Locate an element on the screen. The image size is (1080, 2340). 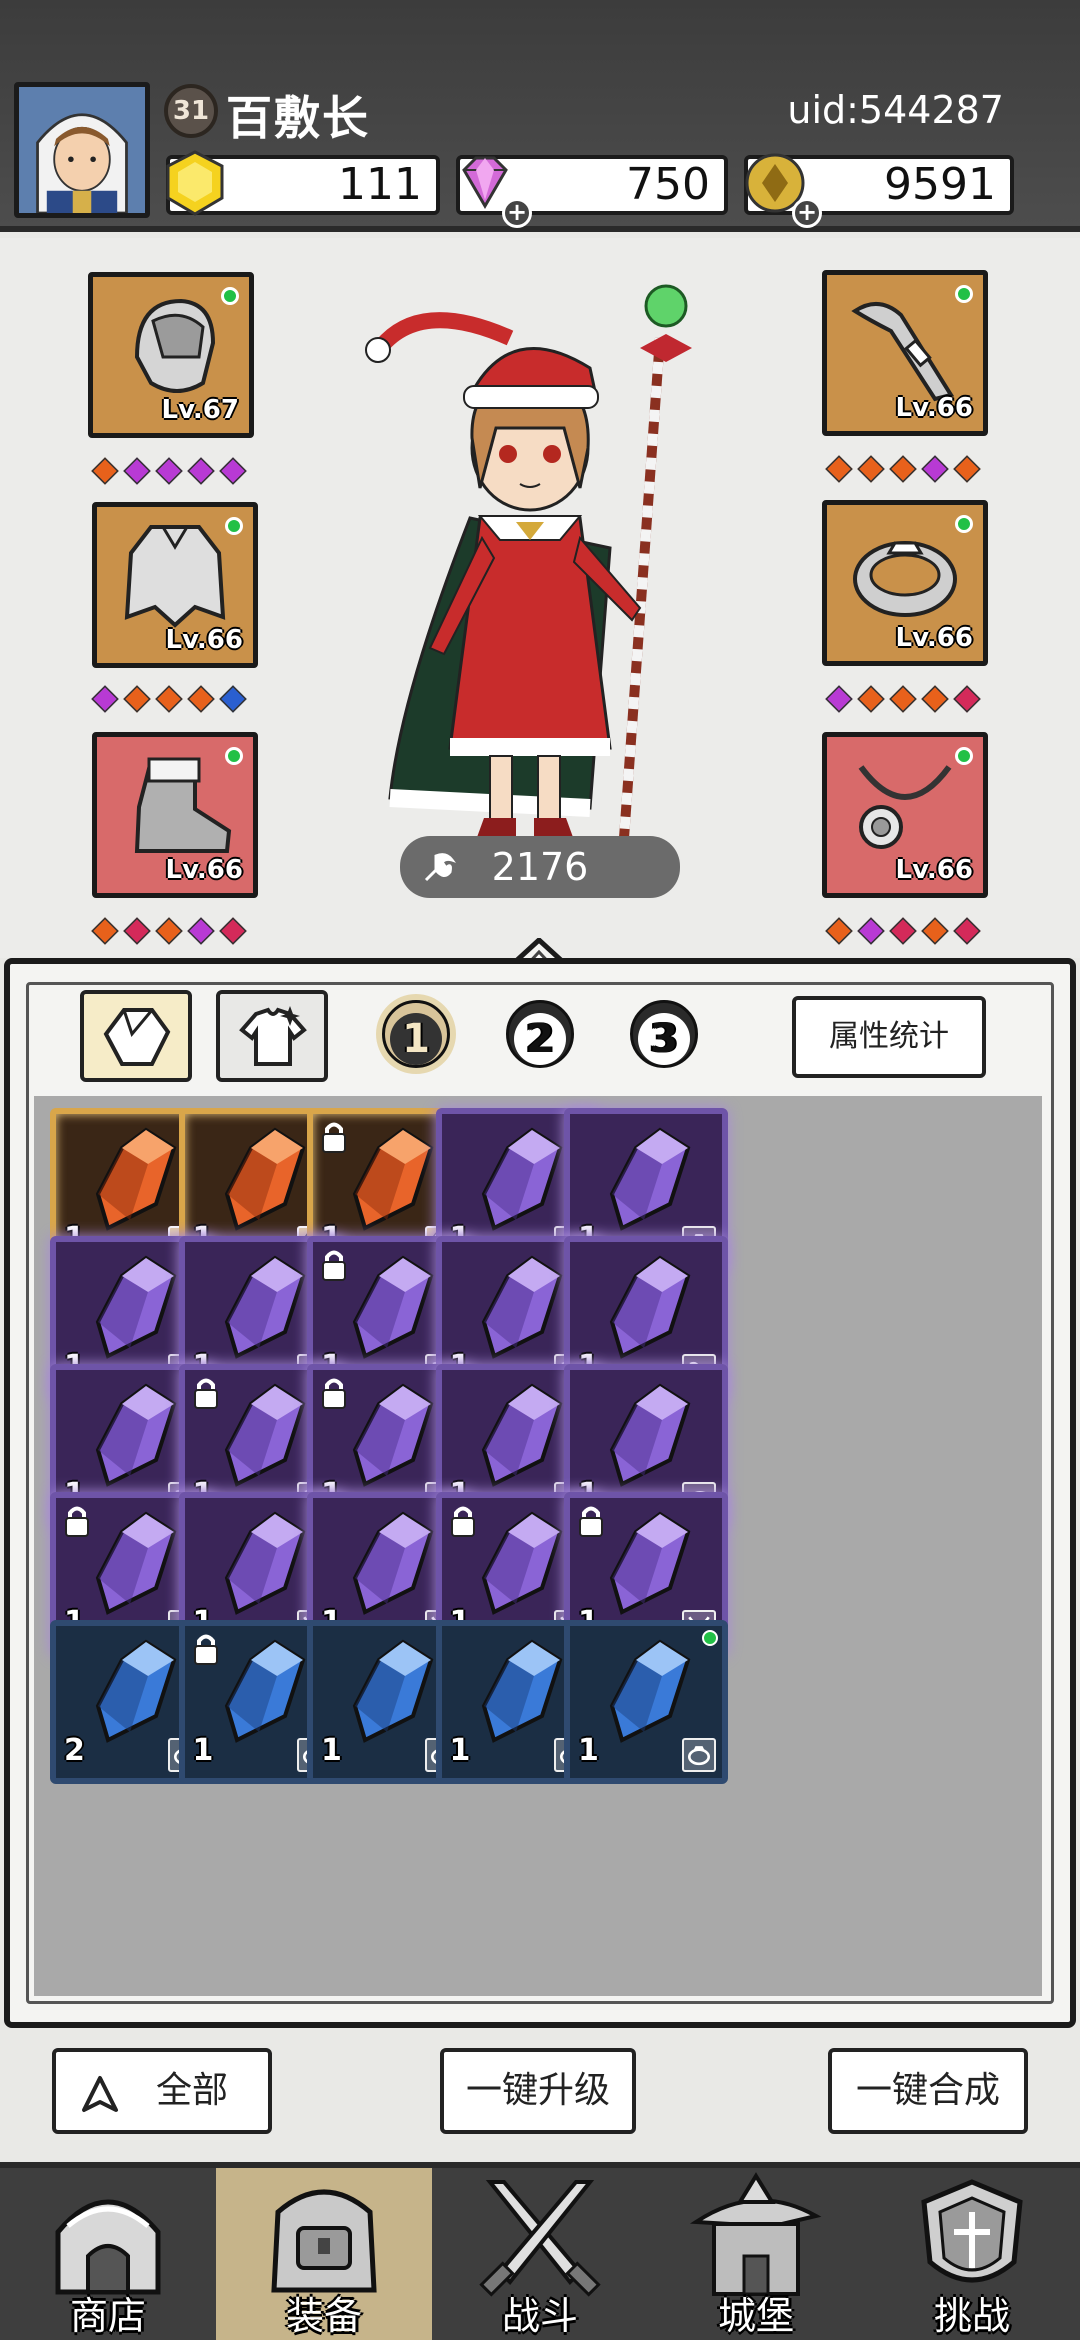
equip-slot-helmet: Lv.67 is located at coordinates (171, 355).